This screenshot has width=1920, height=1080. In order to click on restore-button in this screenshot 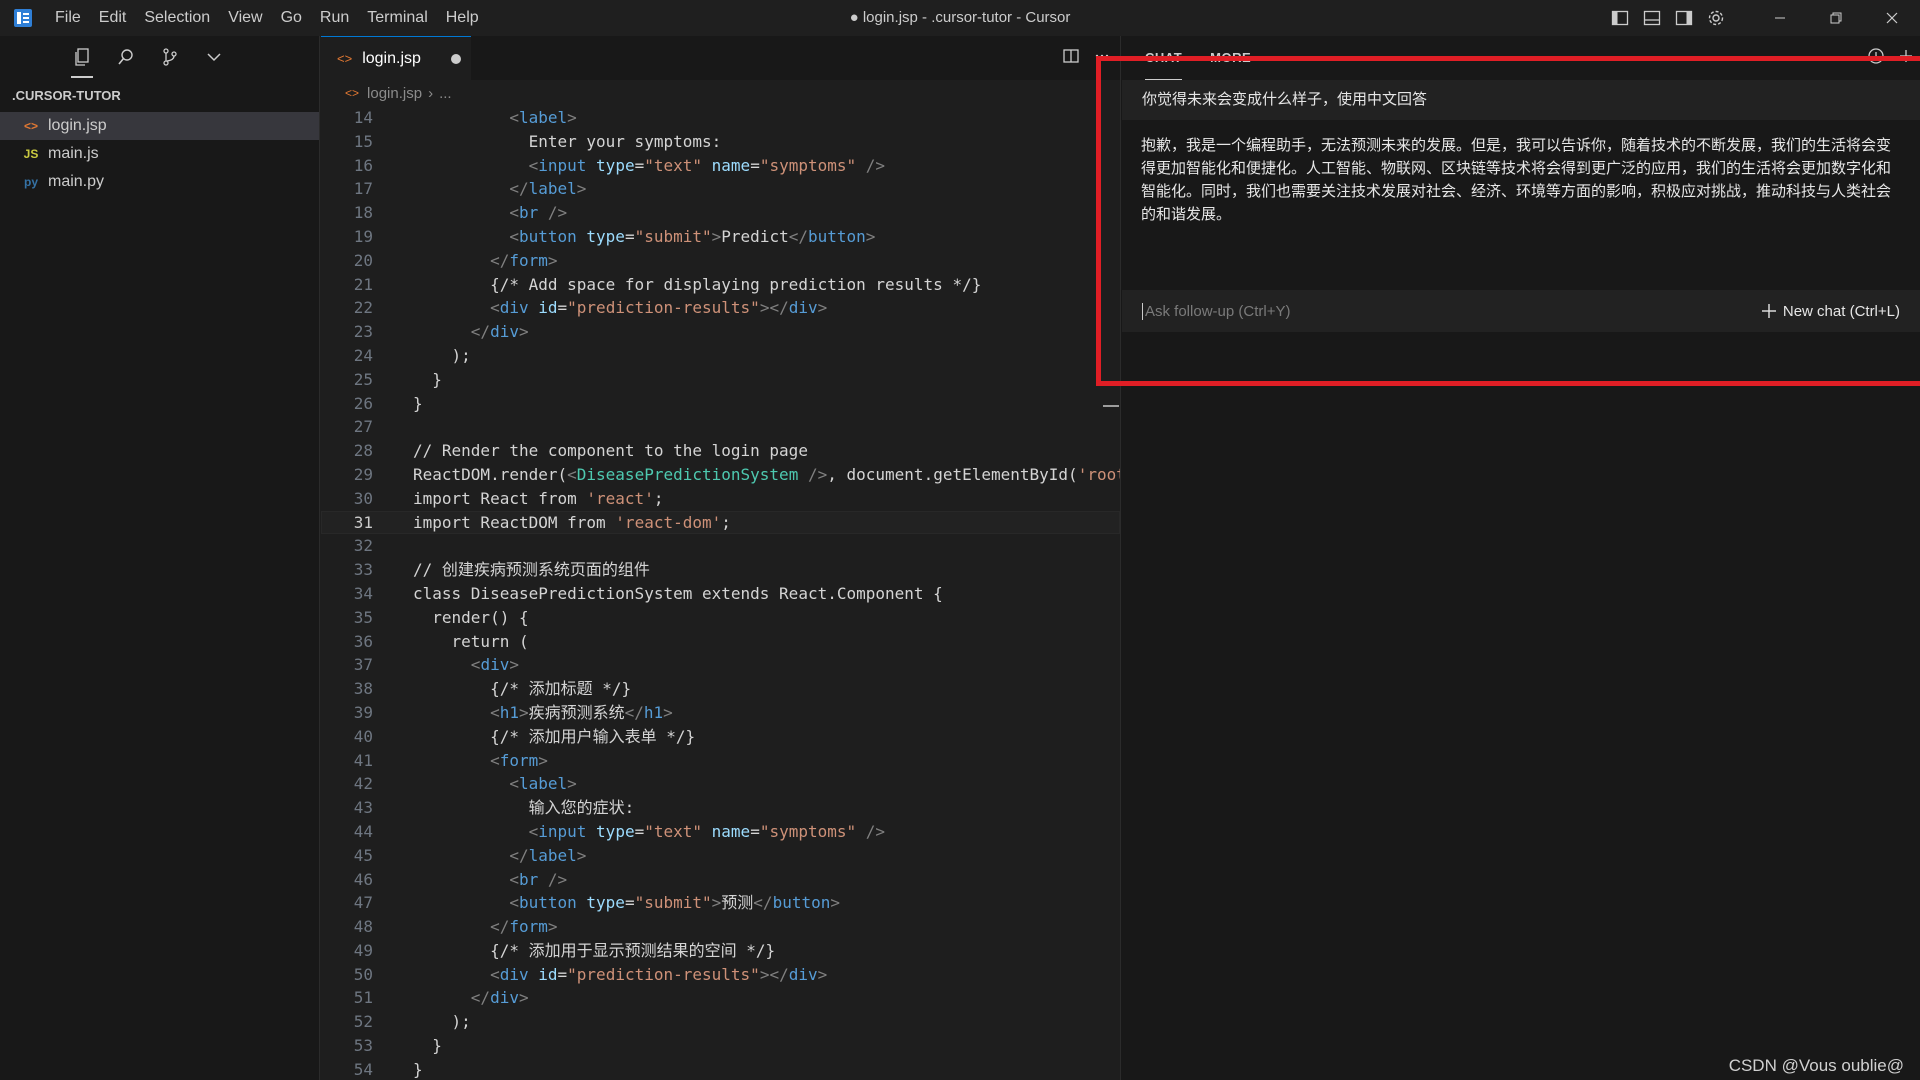, I will do `click(1836, 18)`.